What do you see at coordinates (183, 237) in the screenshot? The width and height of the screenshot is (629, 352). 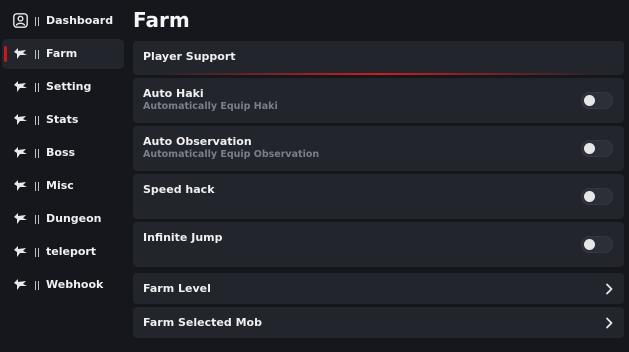 I see `toggle-title: Infinite Jump` at bounding box center [183, 237].